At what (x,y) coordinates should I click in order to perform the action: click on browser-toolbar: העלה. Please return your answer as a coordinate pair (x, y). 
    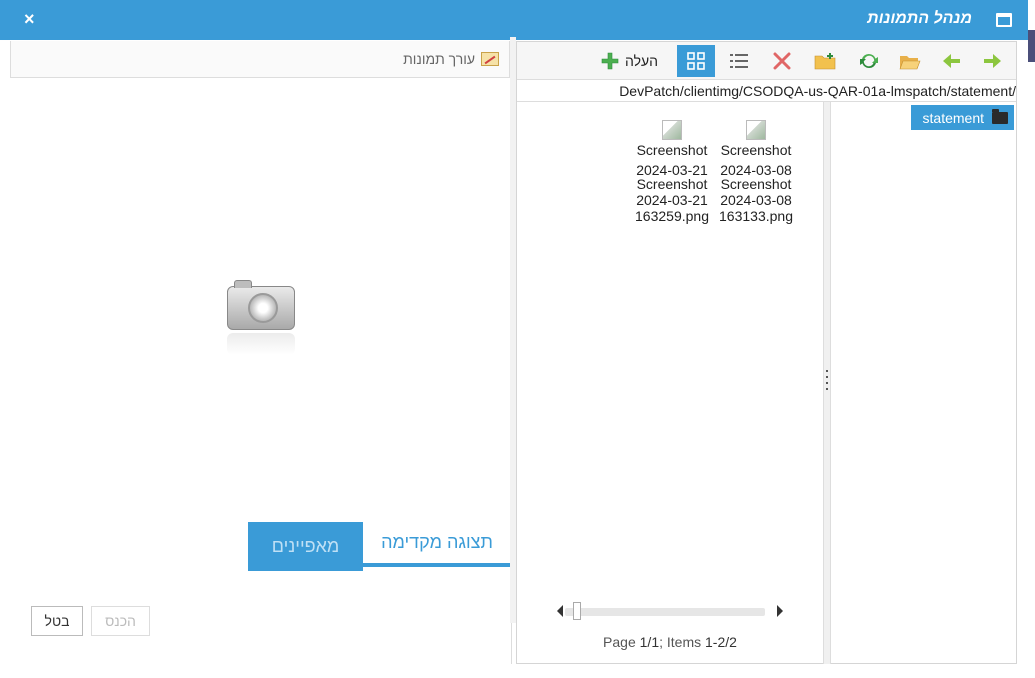
    Looking at the image, I should click on (766, 61).